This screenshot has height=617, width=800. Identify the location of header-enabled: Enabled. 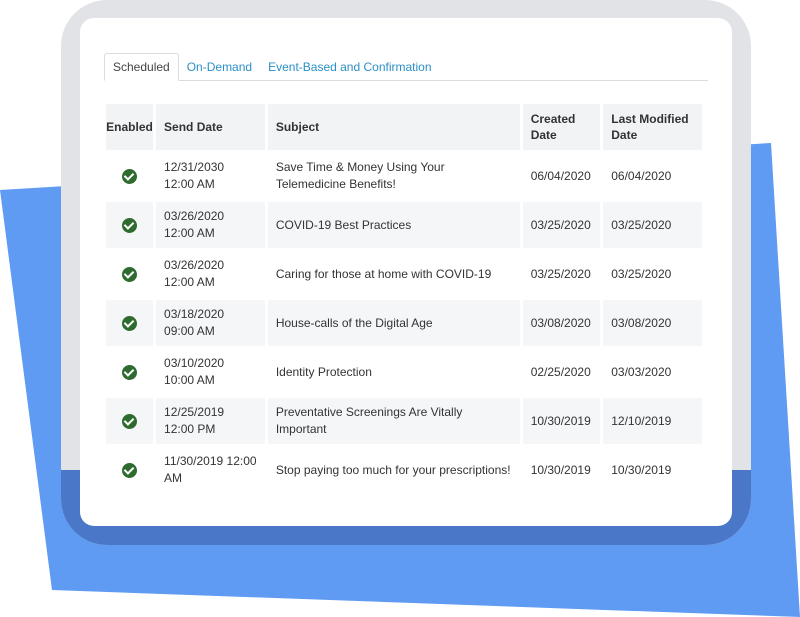
(130, 127).